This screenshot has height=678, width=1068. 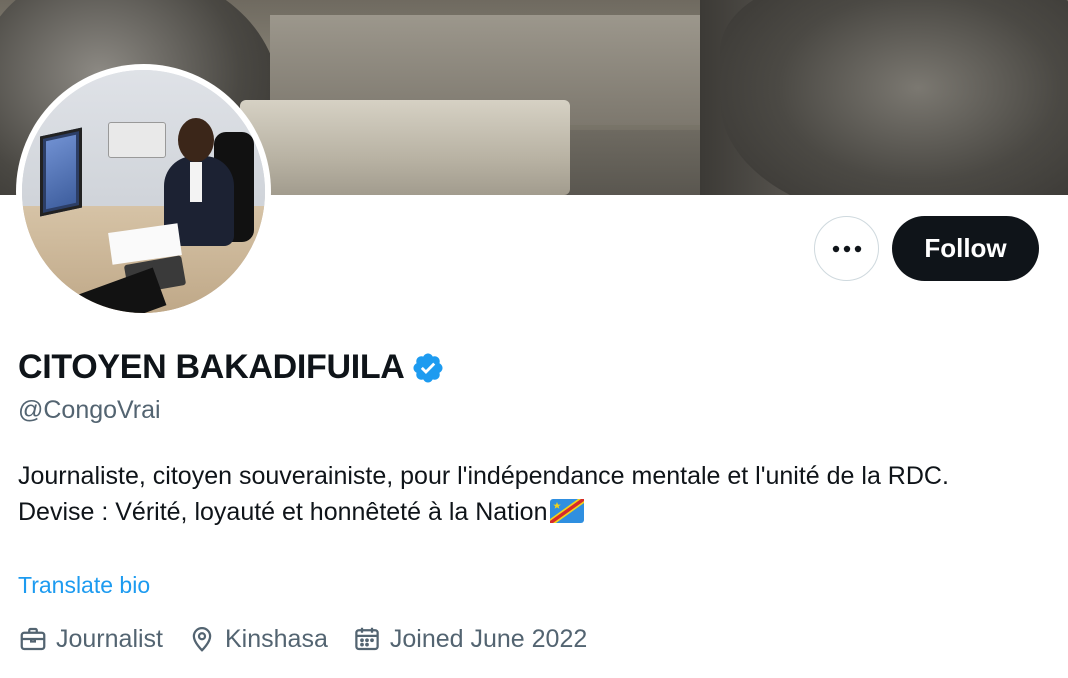 What do you see at coordinates (84, 585) in the screenshot?
I see `translate-bio-link: Translate bio` at bounding box center [84, 585].